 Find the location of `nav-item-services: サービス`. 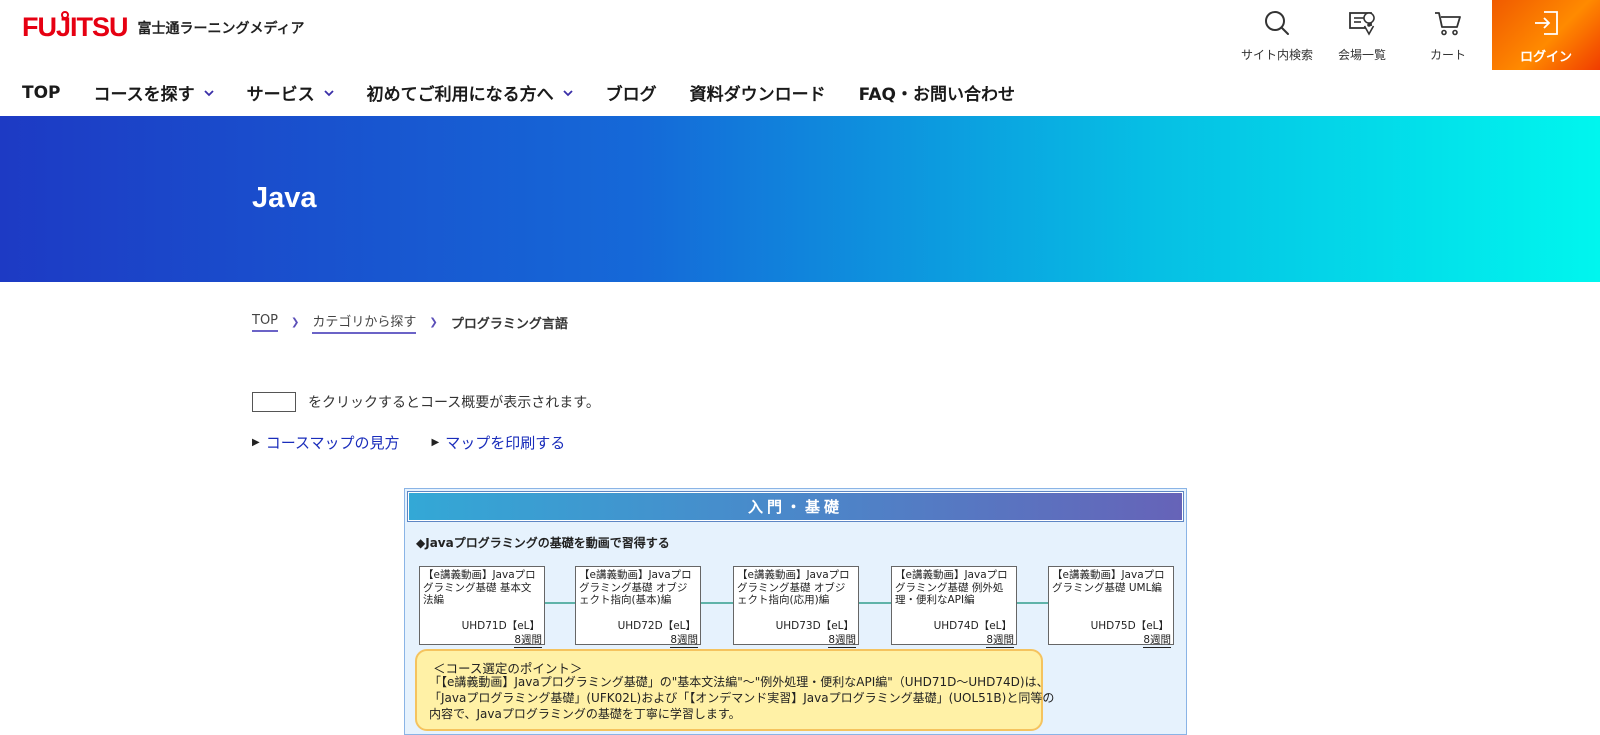

nav-item-services: サービス is located at coordinates (290, 92).